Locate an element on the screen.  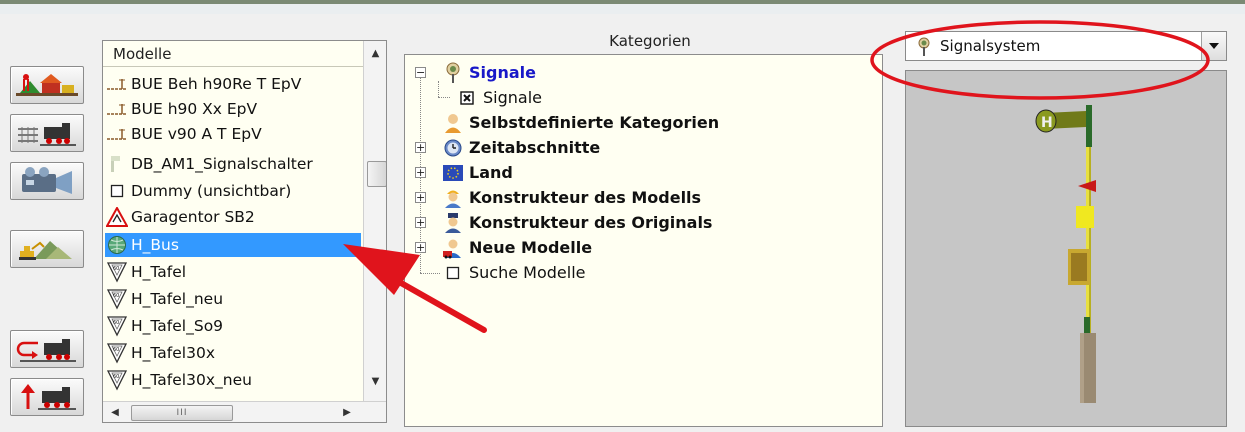
excavator-terrain-icon is located at coordinates (47, 249).